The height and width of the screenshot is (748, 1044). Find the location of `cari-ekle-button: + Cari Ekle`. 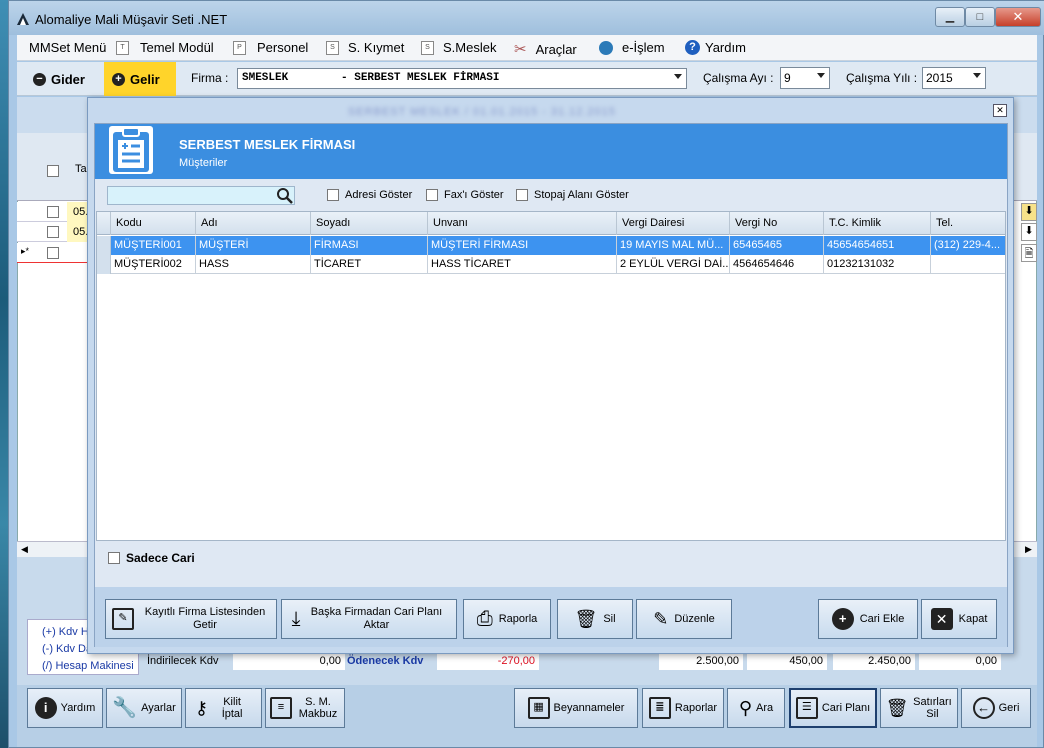

cari-ekle-button: + Cari Ekle is located at coordinates (868, 619).